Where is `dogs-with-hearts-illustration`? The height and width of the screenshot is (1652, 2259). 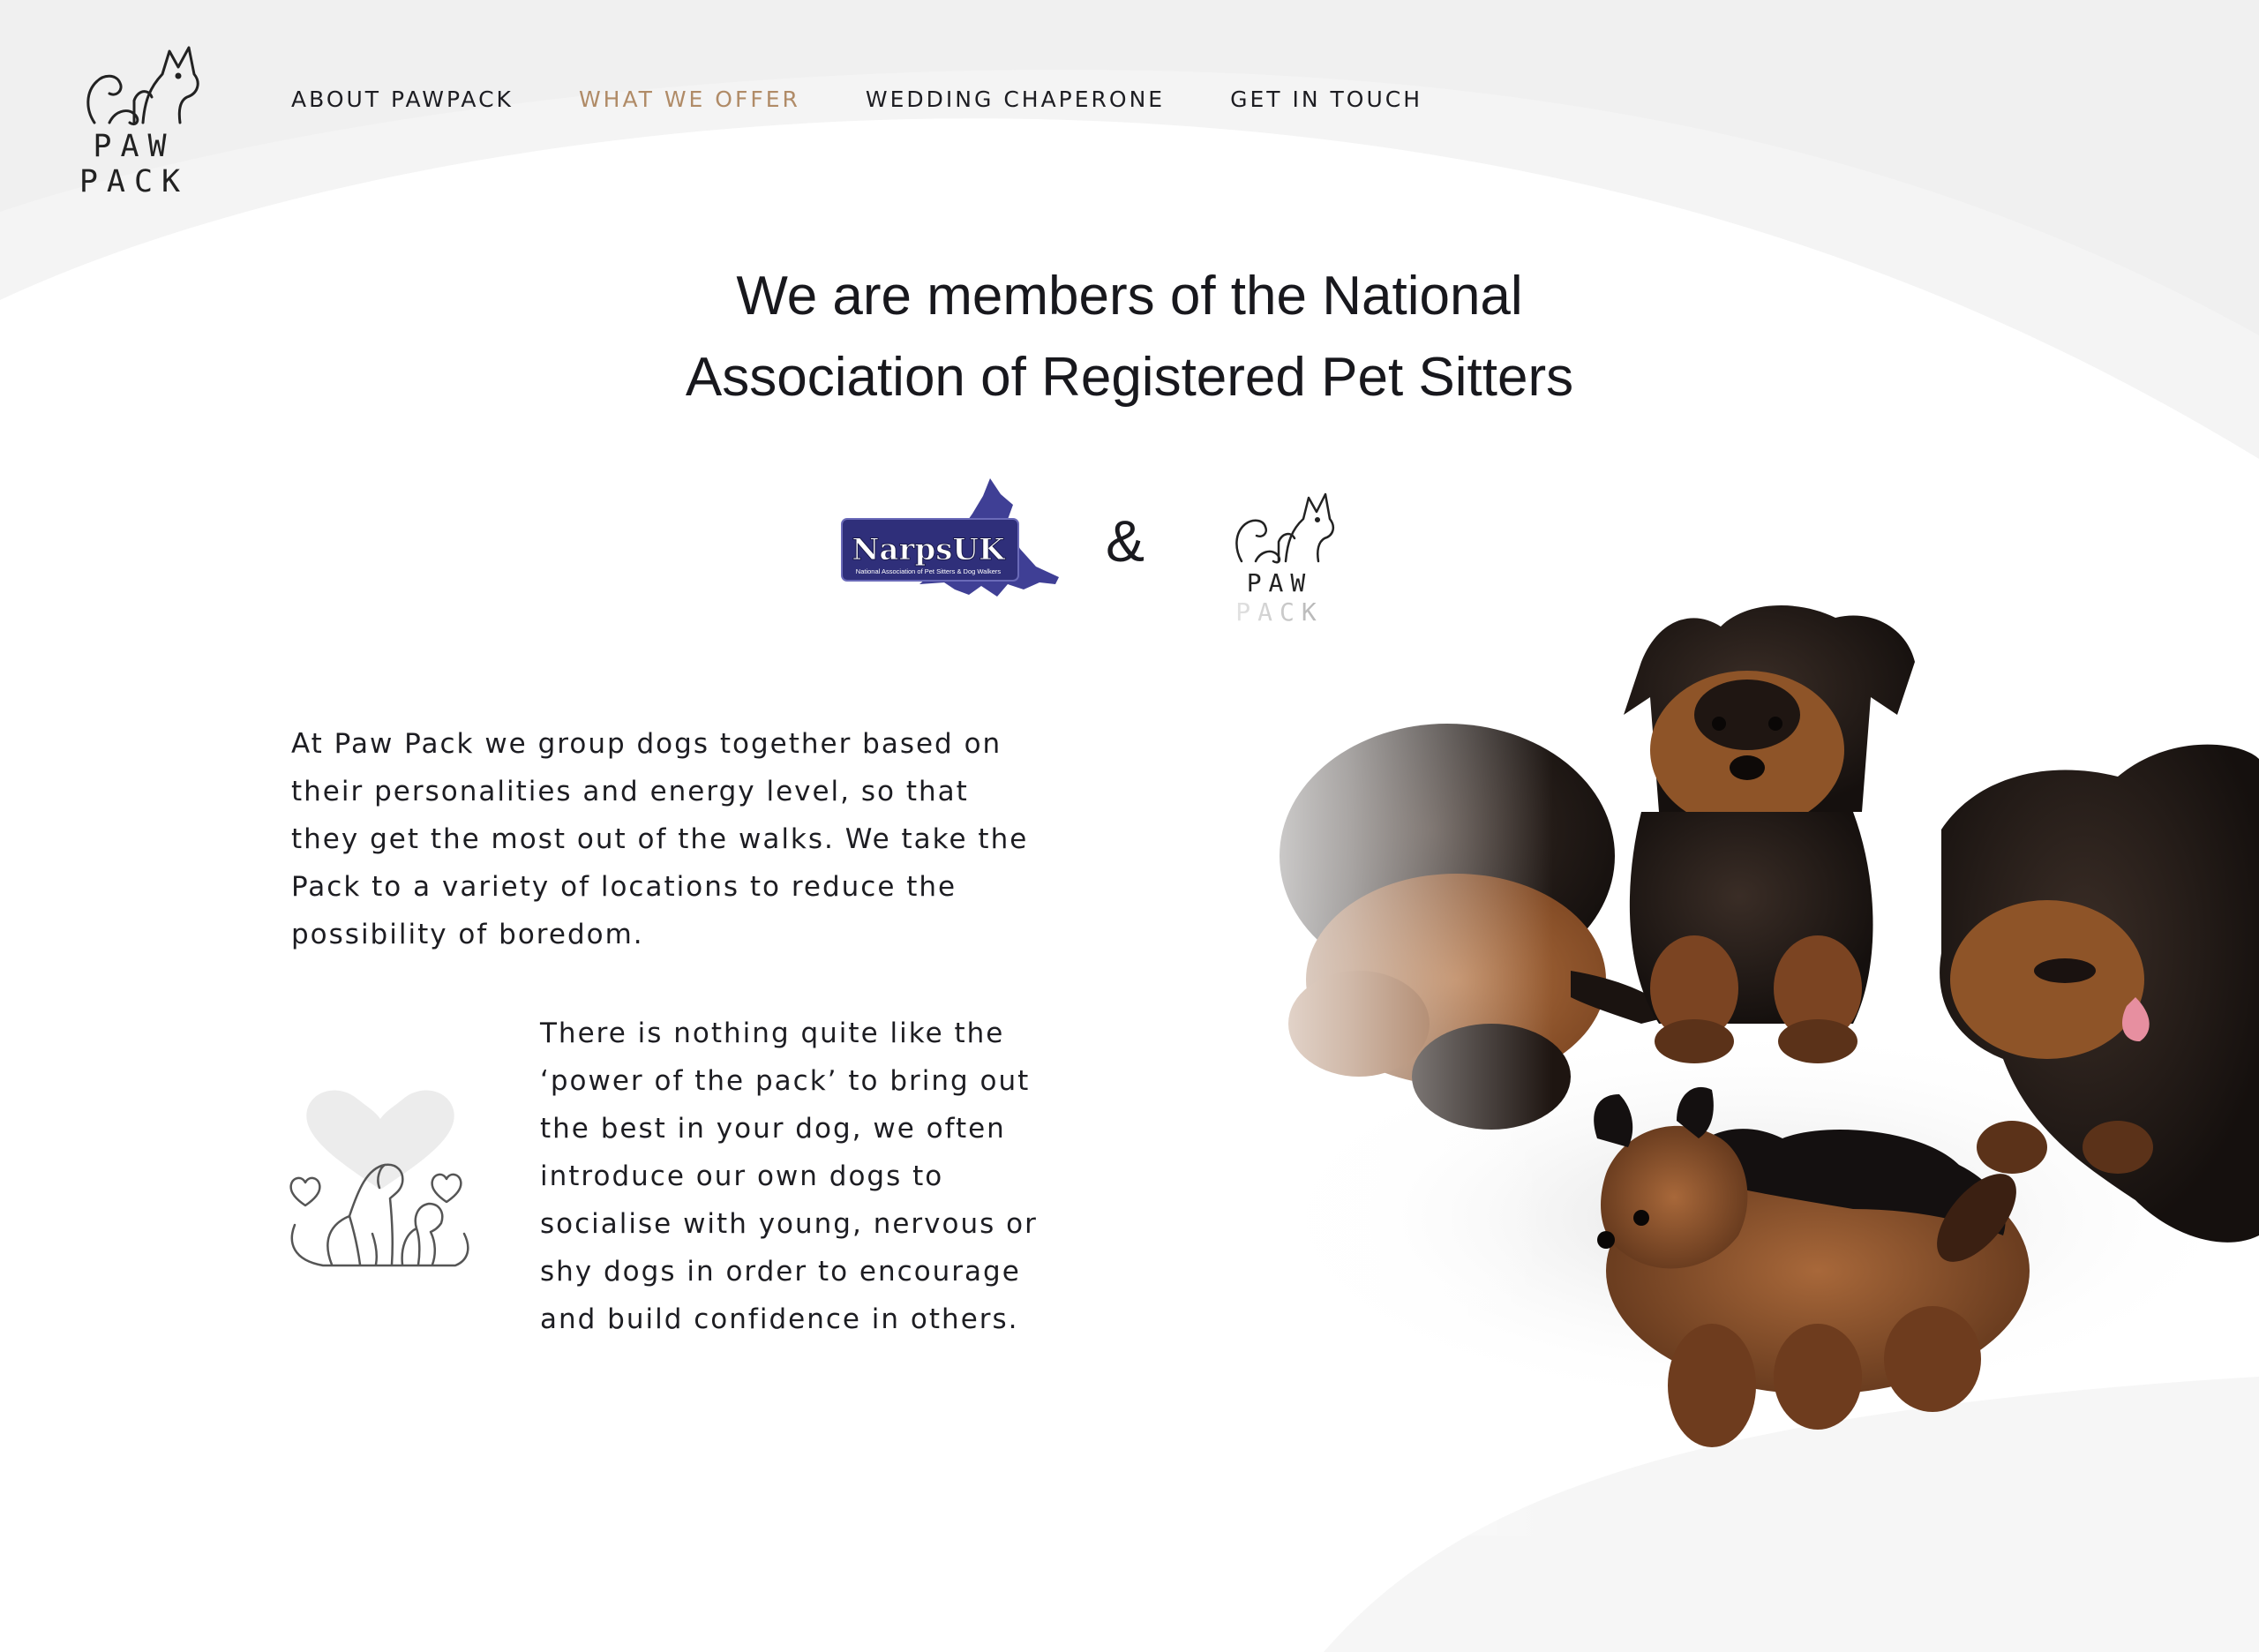 dogs-with-hearts-illustration is located at coordinates (380, 1178).